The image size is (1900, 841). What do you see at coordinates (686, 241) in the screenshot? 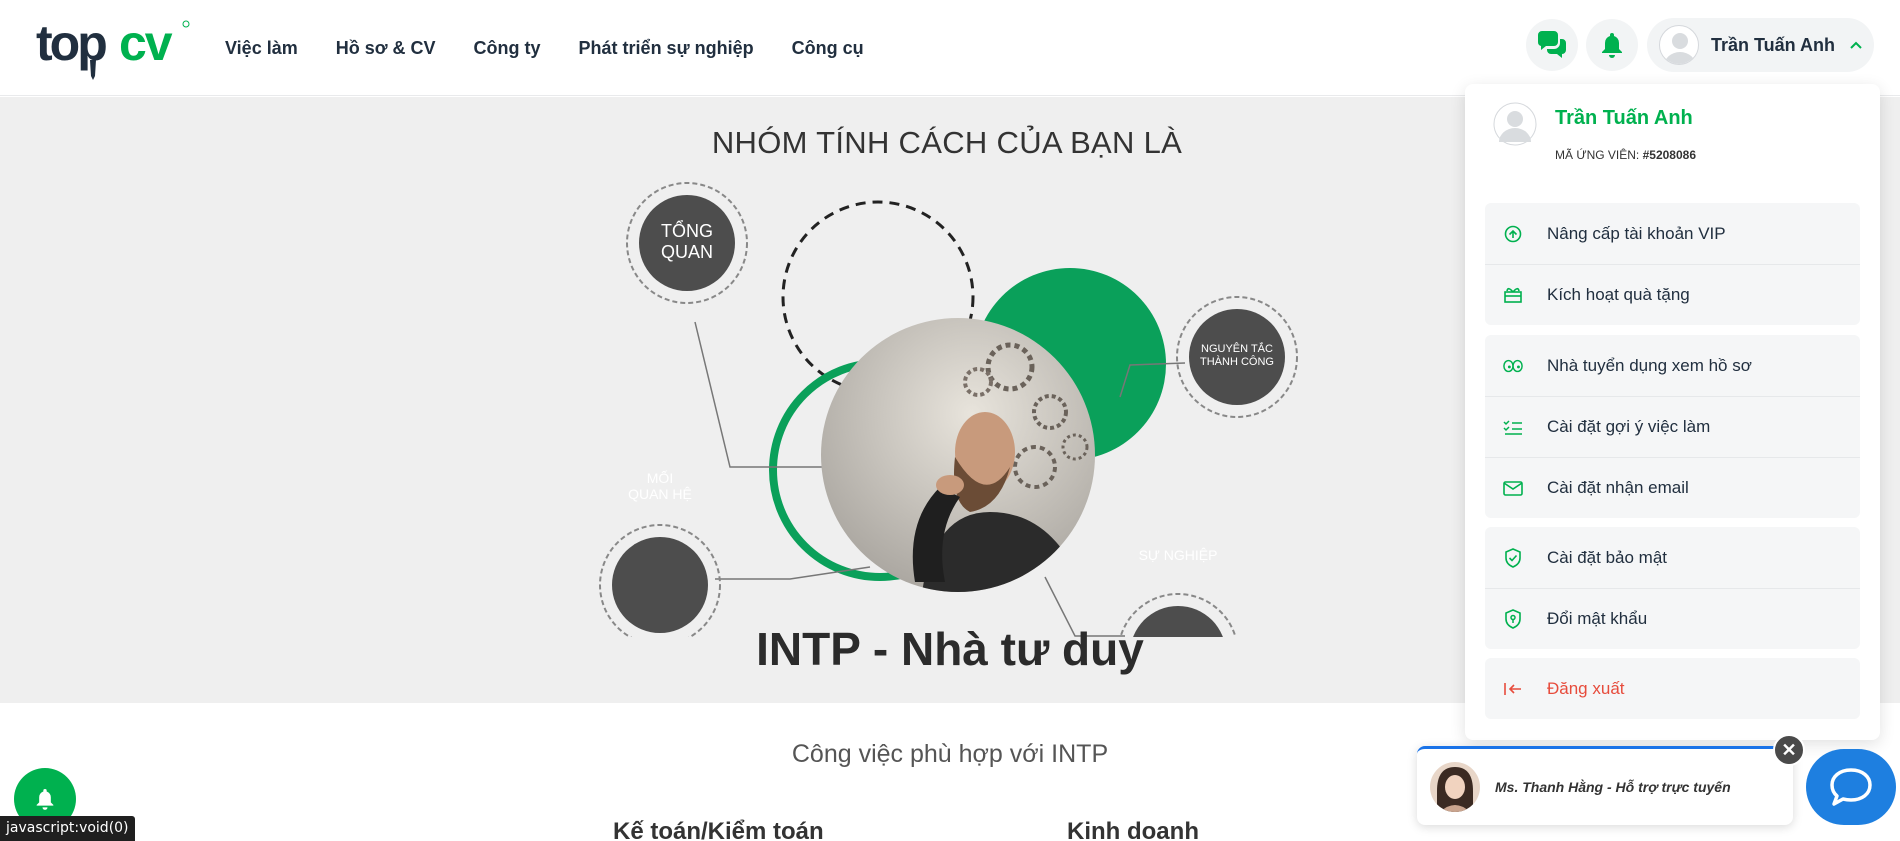
I see `bubble-overview-label: TỔNG QUAN` at bounding box center [686, 241].